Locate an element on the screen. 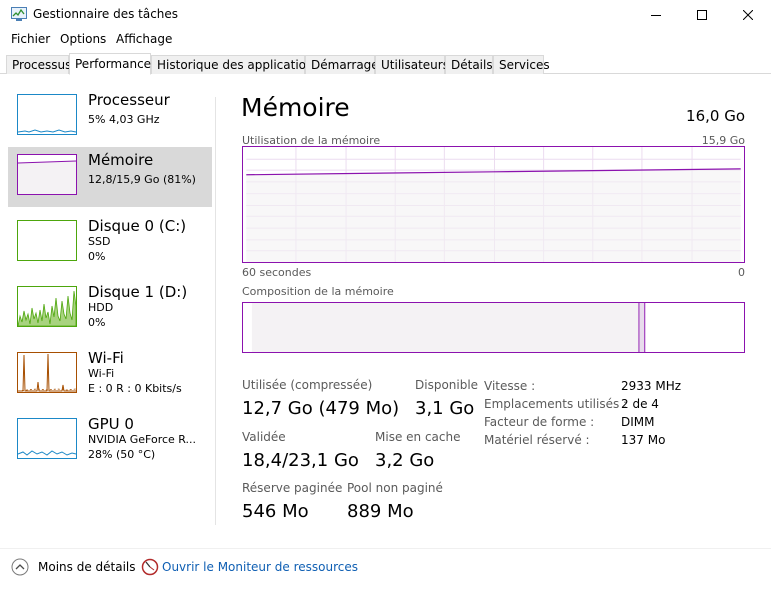 This screenshot has height=592, width=771. tab-demarrage: Démarrage is located at coordinates (342, 64).